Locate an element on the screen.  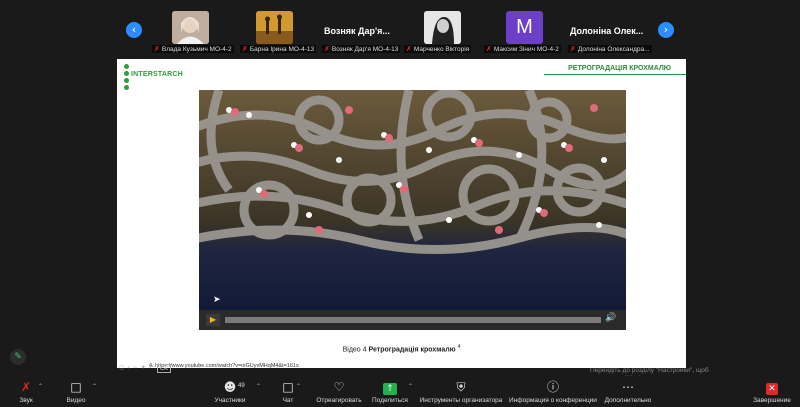
more-dots-icon: ⋯ is located at coordinates (628, 387).